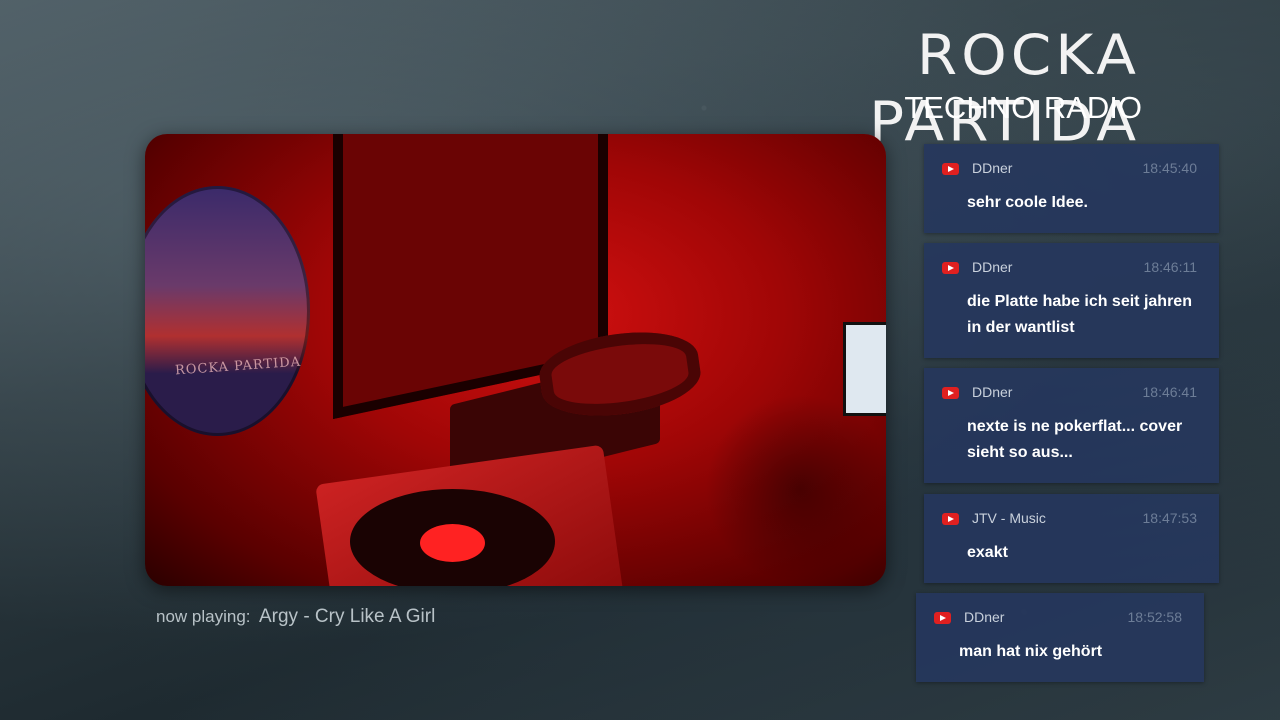 The image size is (1280, 720). Describe the element at coordinates (1170, 392) in the screenshot. I see `chat-timestamp: 18:46:41` at that location.